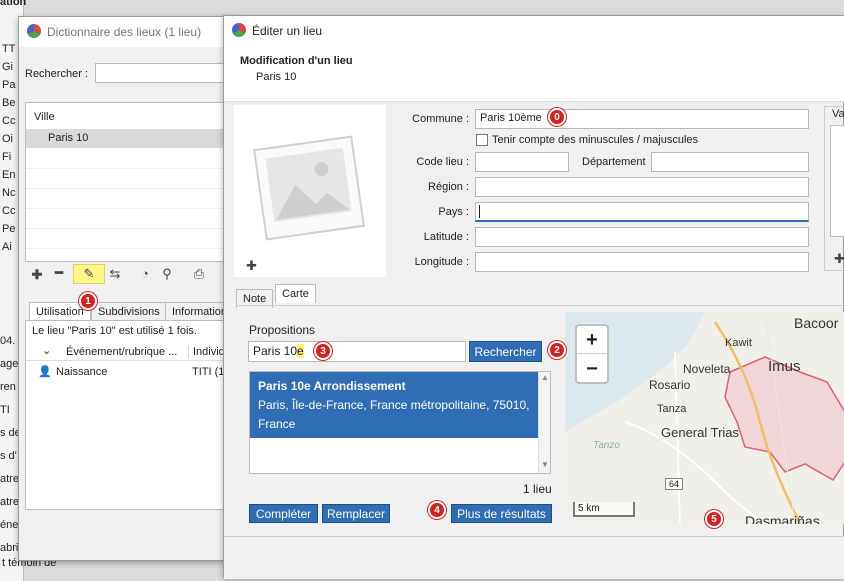  I want to click on place-search-input: Paris 10e, so click(357, 351).